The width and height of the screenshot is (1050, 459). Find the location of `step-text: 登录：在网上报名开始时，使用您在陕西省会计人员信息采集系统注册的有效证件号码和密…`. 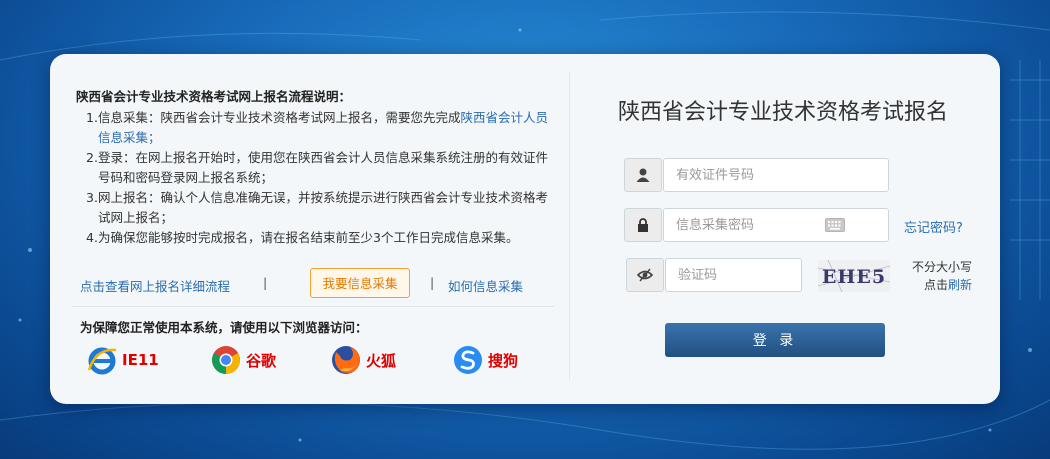

step-text: 登录：在网上报名开始时，使用您在陕西省会计人员信息采集系统注册的有效证件号码和密… is located at coordinates (323, 167).